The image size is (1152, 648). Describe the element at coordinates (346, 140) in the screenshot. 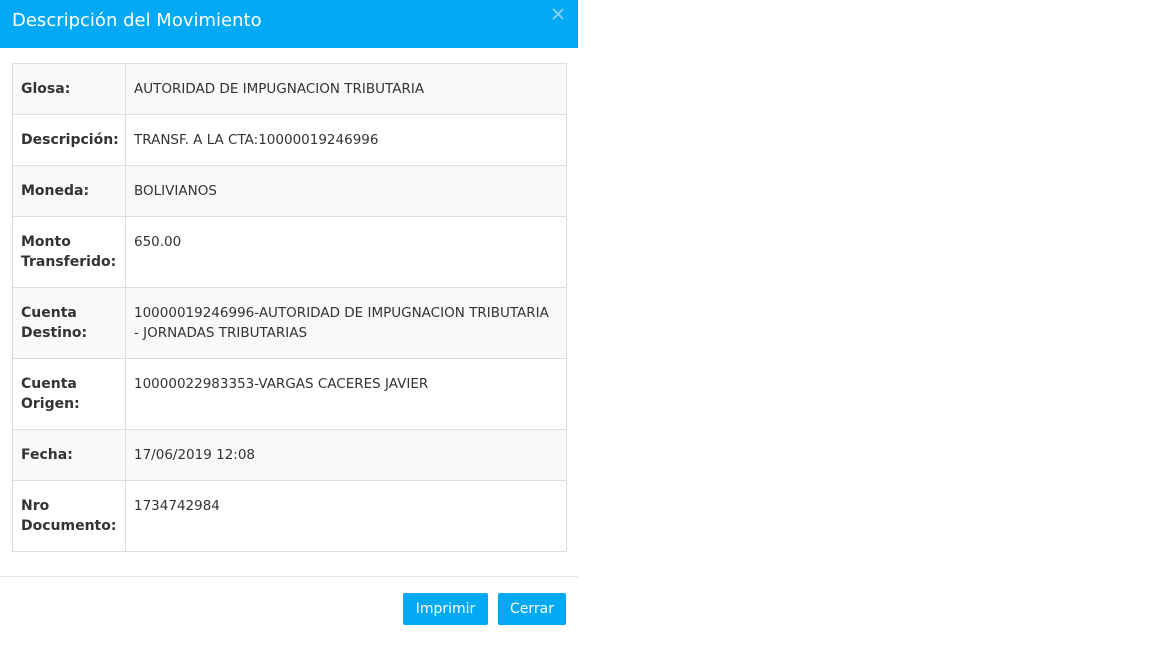

I see `row-value-descripcion: TRANSF. A LA CTA:10000019246996` at that location.